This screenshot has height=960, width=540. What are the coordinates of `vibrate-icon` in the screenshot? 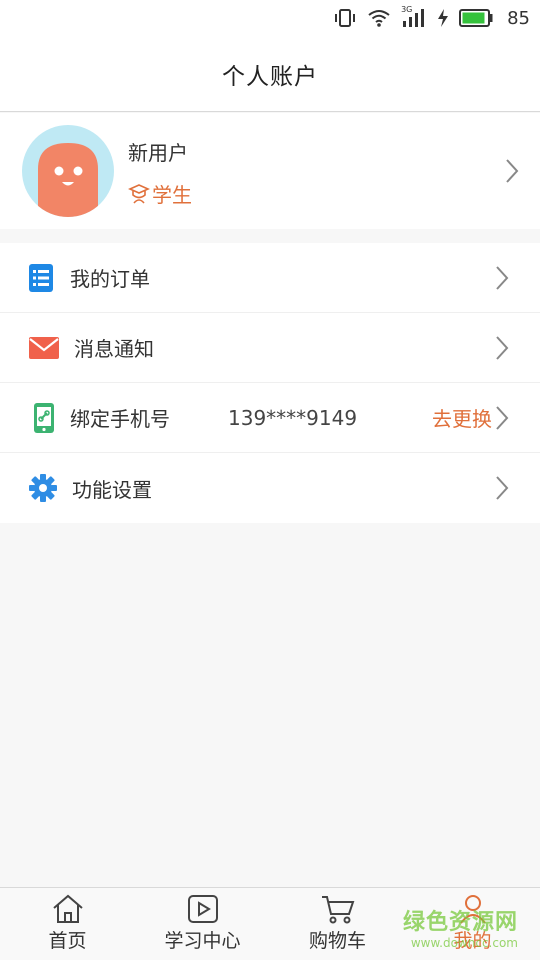 It's located at (345, 18).